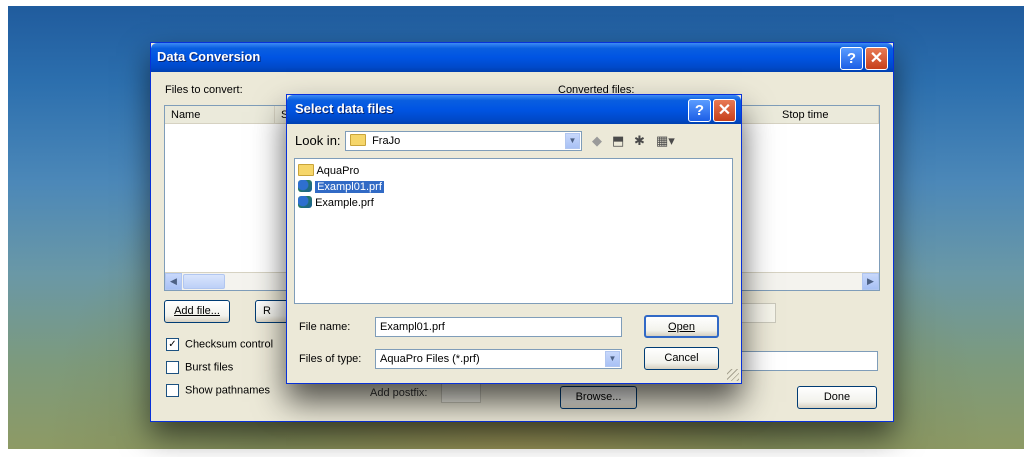 The height and width of the screenshot is (457, 1032). Describe the element at coordinates (809, 361) in the screenshot. I see `right-text-field` at that location.